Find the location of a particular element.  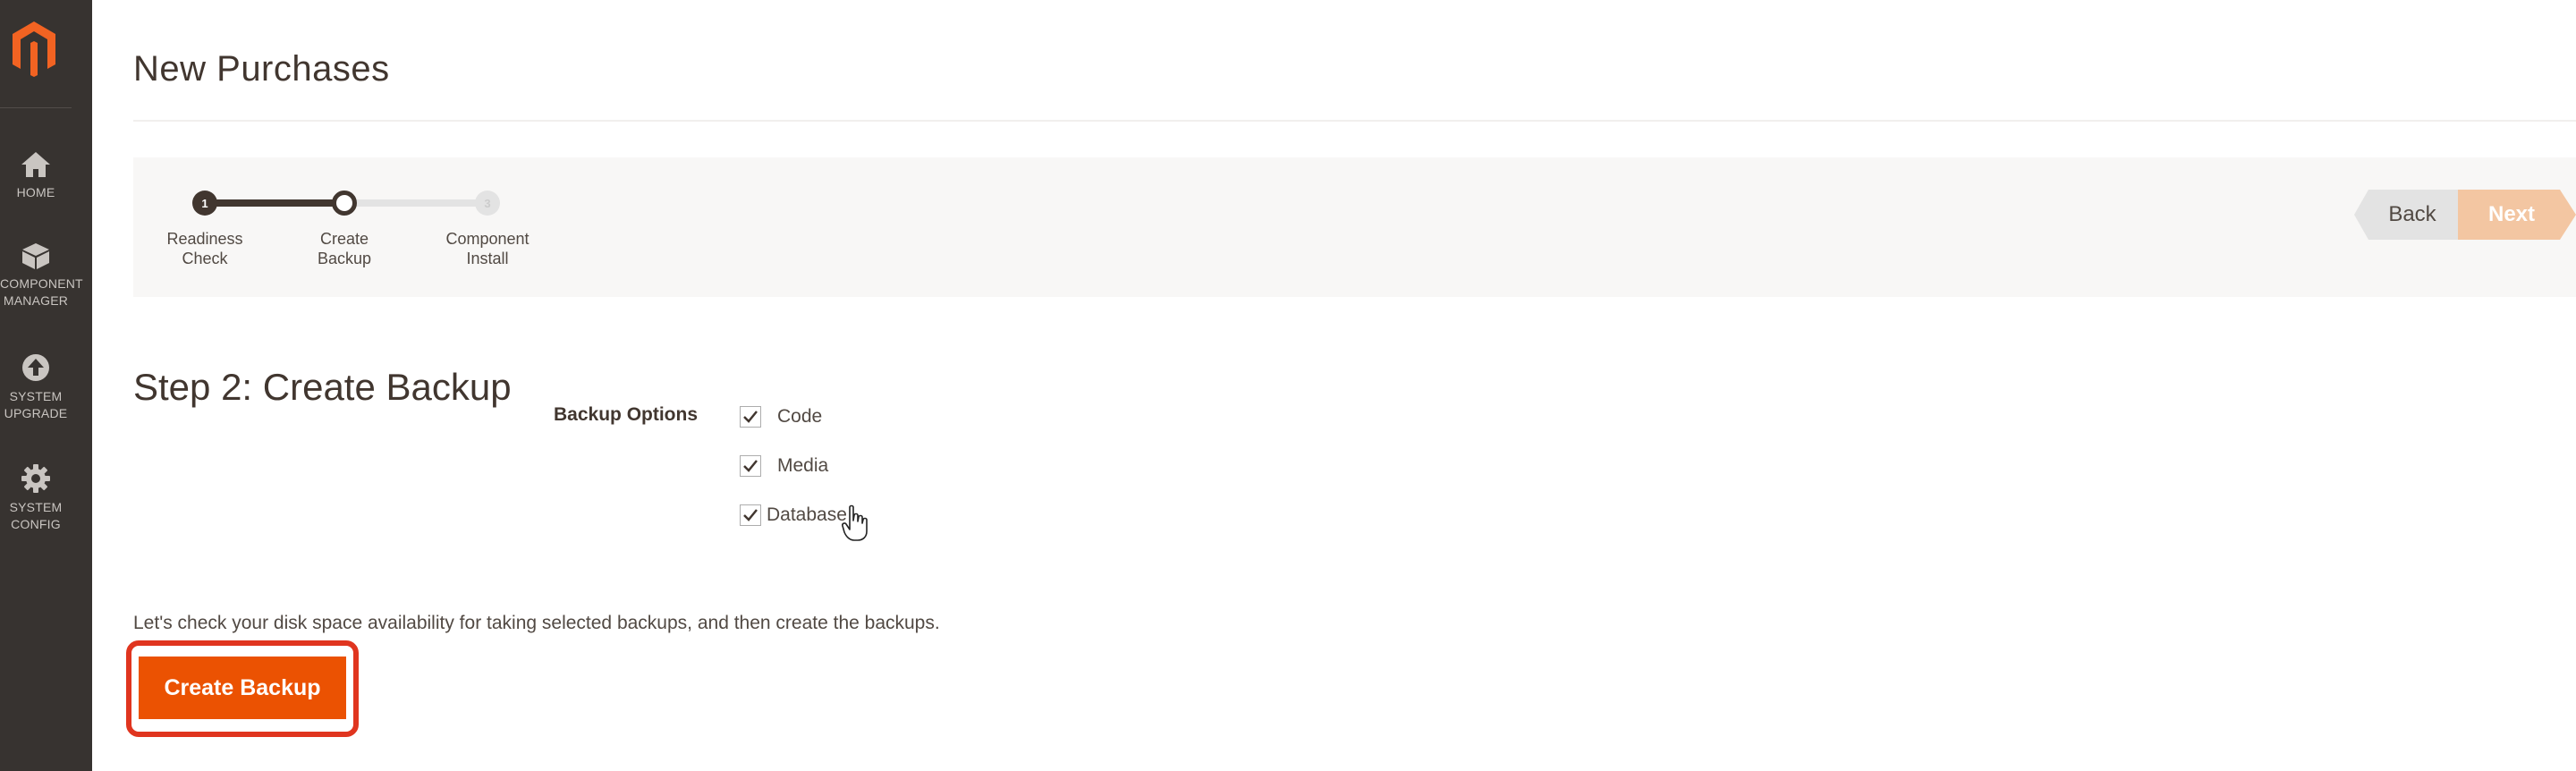

media-option-label: Media is located at coordinates (803, 465).